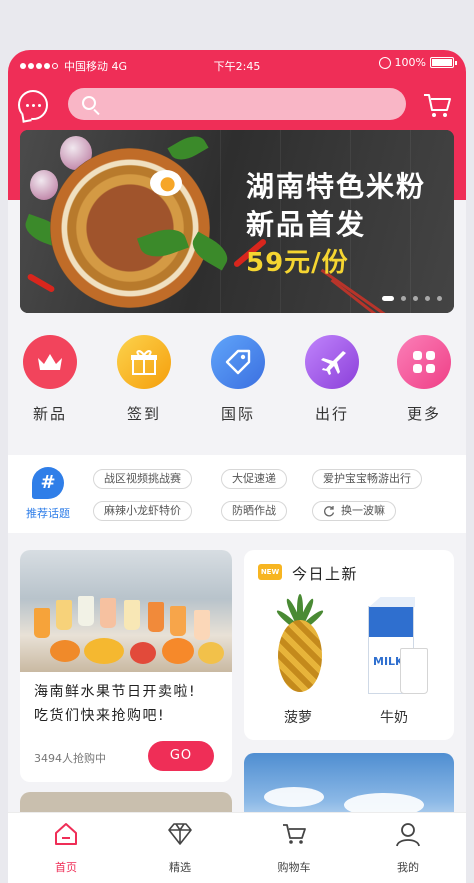 The image size is (474, 883). I want to click on buyer-count: 3494人抢购中, so click(70, 758).